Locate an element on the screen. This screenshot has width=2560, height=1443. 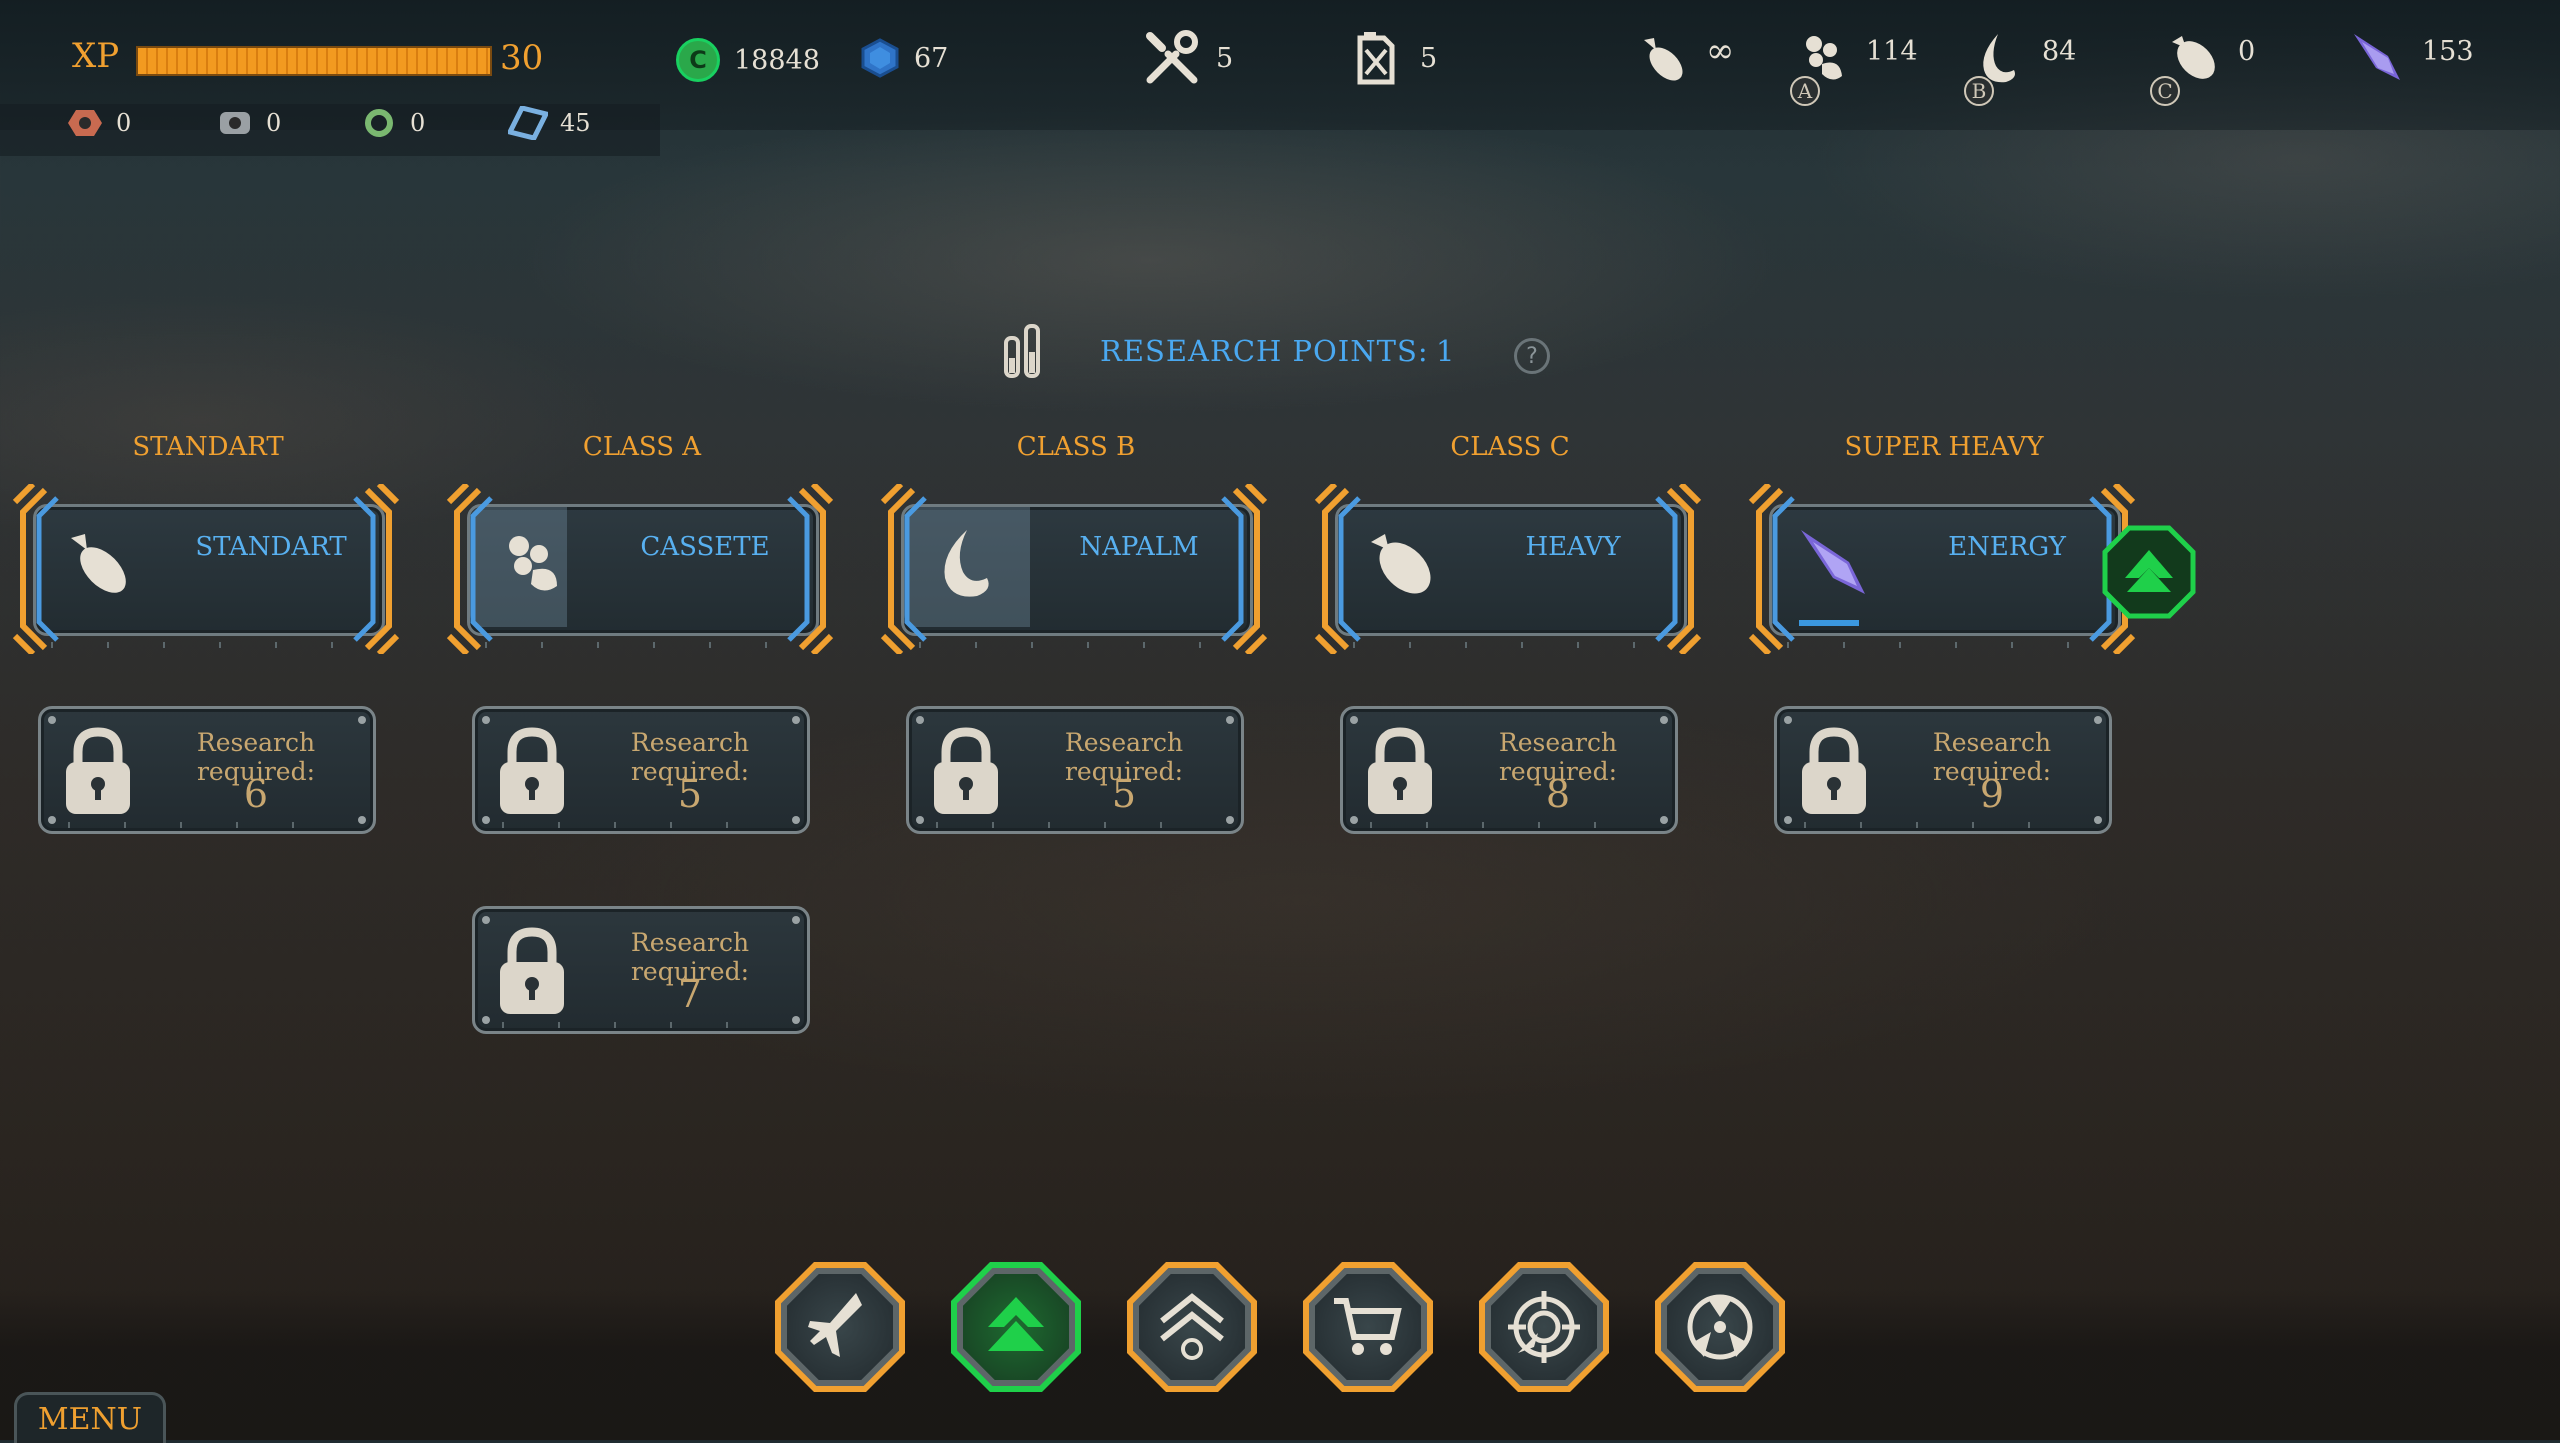
research-lock: Research required: 6 is located at coordinates (207, 770).